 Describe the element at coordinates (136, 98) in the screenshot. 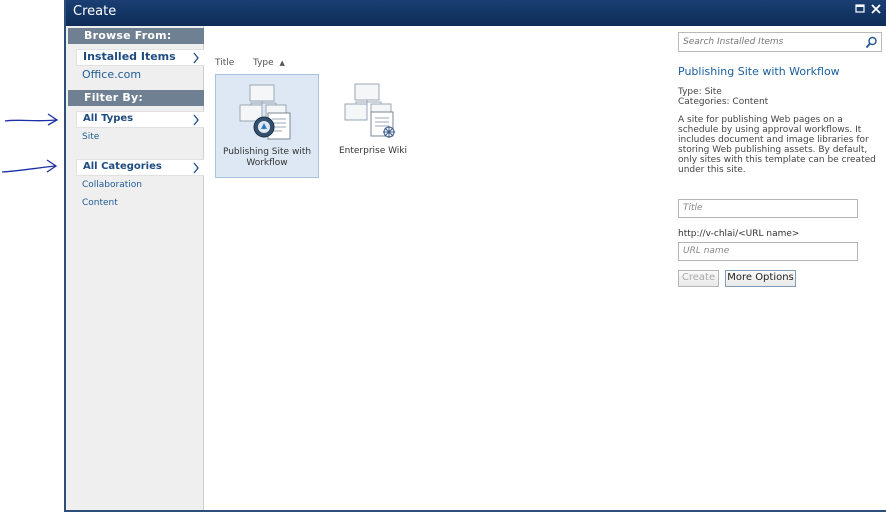

I see `filter-by-header: Filter By:` at that location.